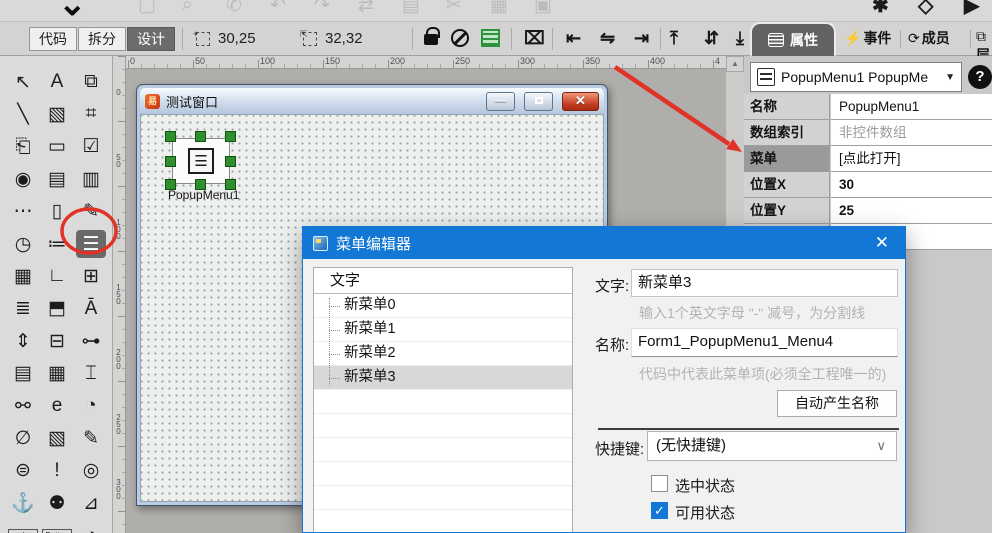  I want to click on radio-tool: ◉, so click(23, 179).